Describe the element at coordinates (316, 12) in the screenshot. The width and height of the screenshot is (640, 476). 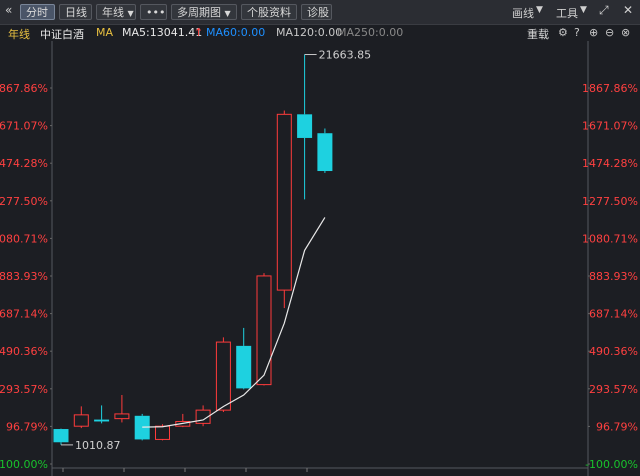
I see `diagnosis-button: 诊股` at that location.